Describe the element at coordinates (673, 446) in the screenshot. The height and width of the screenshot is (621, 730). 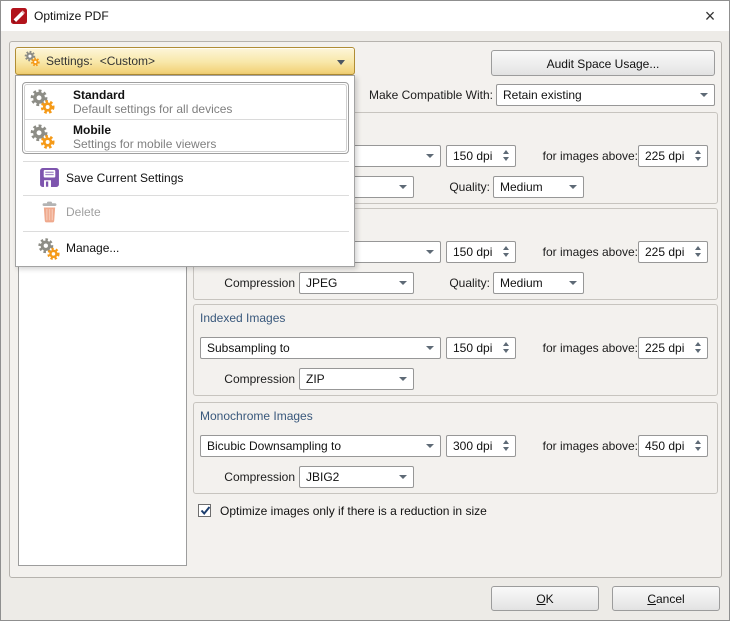
I see `above-dpi-spinner: 450 dpi` at that location.